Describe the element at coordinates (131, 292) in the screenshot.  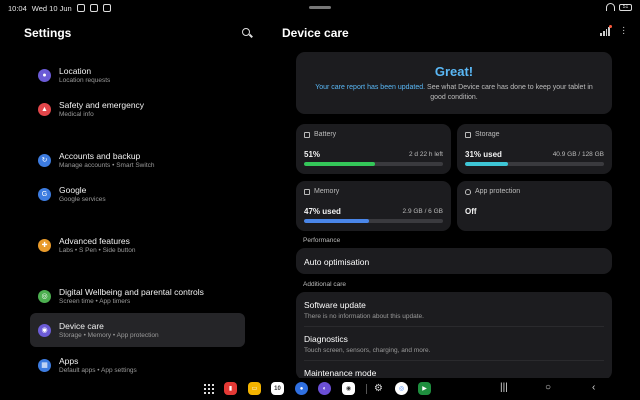
I see `settings-item-title: Digital Wellbeing and parental controls` at that location.